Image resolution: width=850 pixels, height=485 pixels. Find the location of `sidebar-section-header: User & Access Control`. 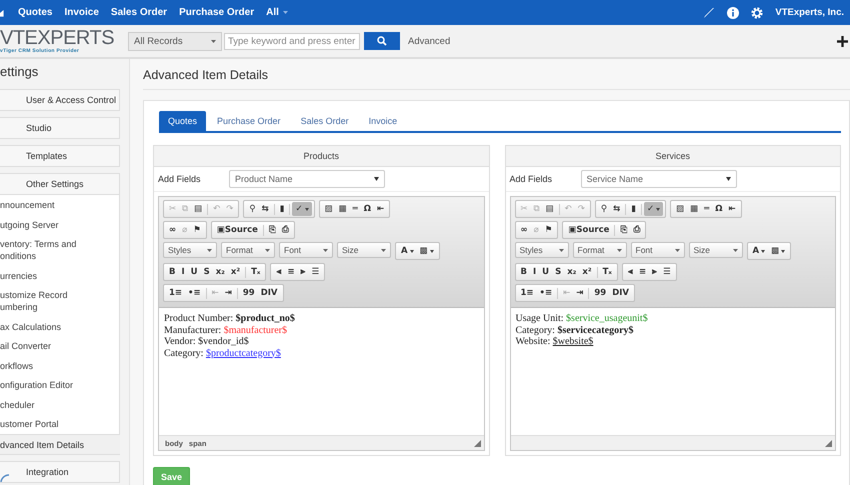

sidebar-section-header: User & Access Control is located at coordinates (60, 100).